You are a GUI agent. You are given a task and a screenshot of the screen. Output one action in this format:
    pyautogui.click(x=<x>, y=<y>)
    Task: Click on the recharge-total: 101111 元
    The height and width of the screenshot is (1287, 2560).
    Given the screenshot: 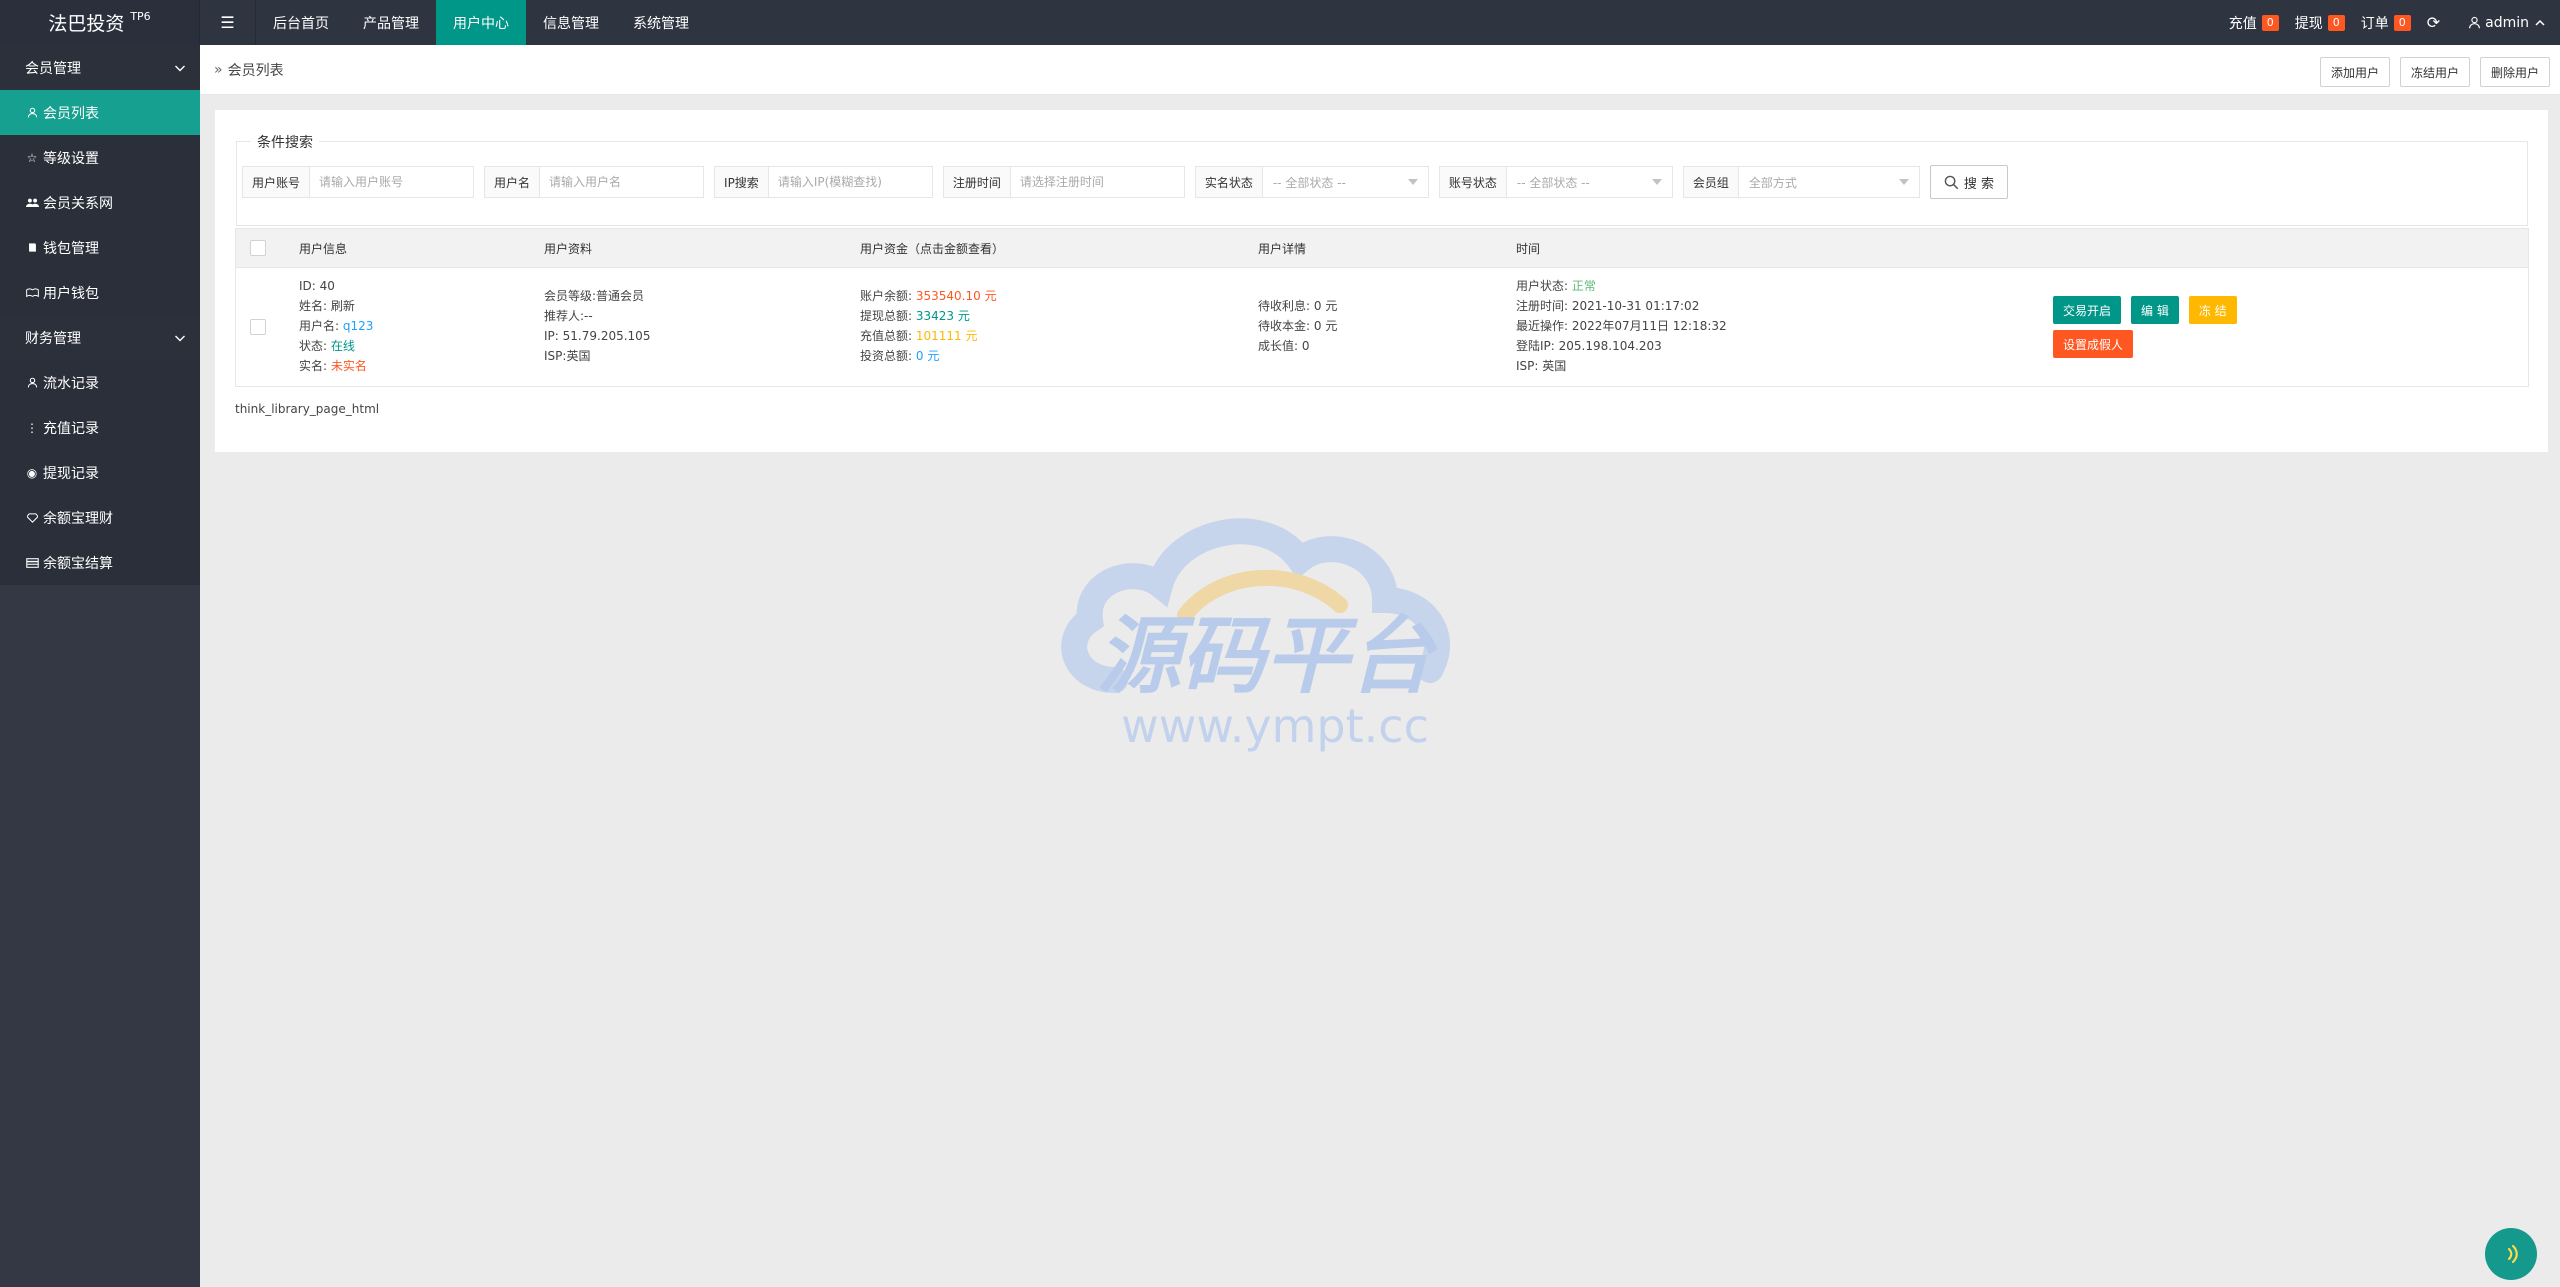 What is the action you would take?
    pyautogui.click(x=947, y=336)
    